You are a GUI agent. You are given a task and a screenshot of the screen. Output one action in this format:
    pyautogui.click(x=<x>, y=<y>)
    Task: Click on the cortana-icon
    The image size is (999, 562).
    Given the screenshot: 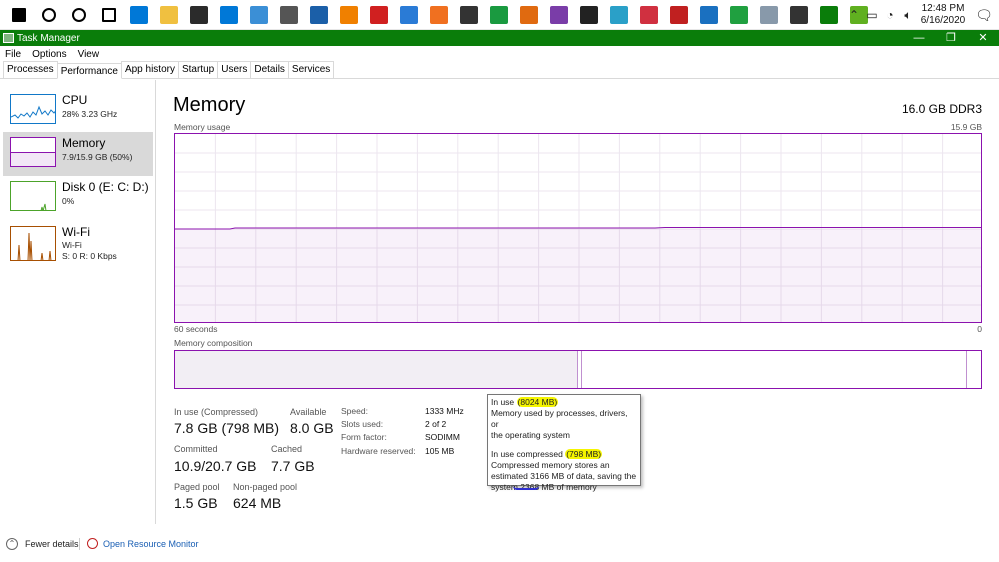 What is the action you would take?
    pyautogui.click(x=79, y=15)
    